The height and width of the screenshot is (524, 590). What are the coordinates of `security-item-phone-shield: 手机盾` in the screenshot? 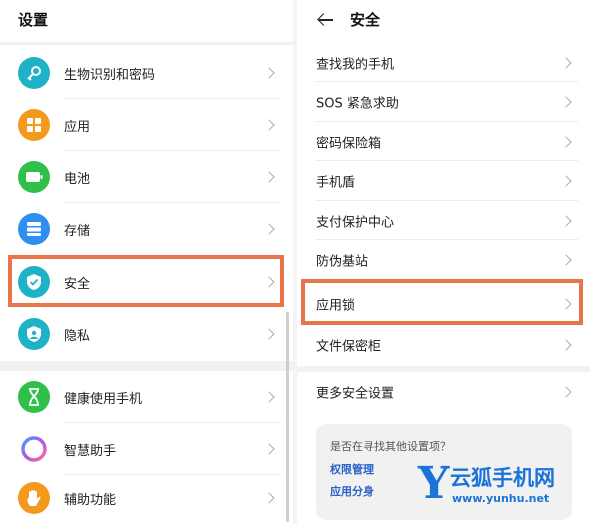 It's located at (443, 181).